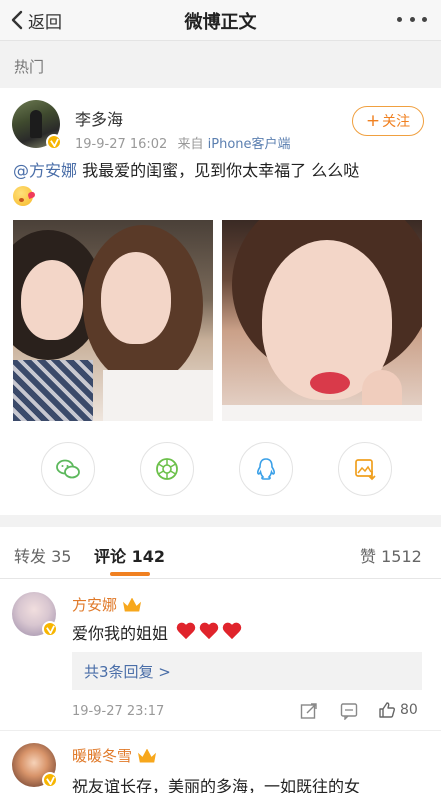  I want to click on tab-comments-label: 评论, so click(110, 556).